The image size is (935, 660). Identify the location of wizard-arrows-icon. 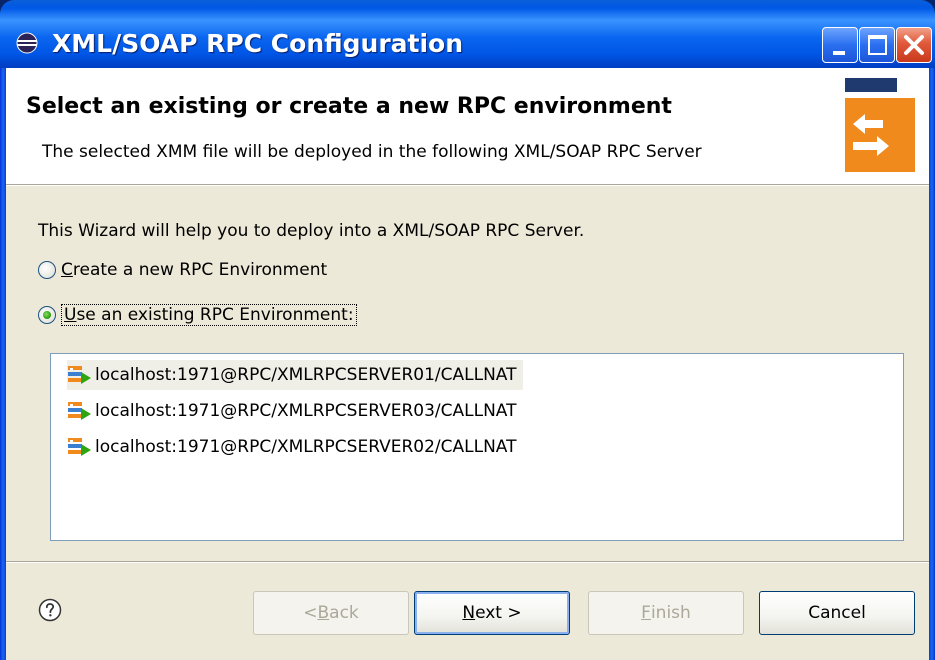
(880, 125).